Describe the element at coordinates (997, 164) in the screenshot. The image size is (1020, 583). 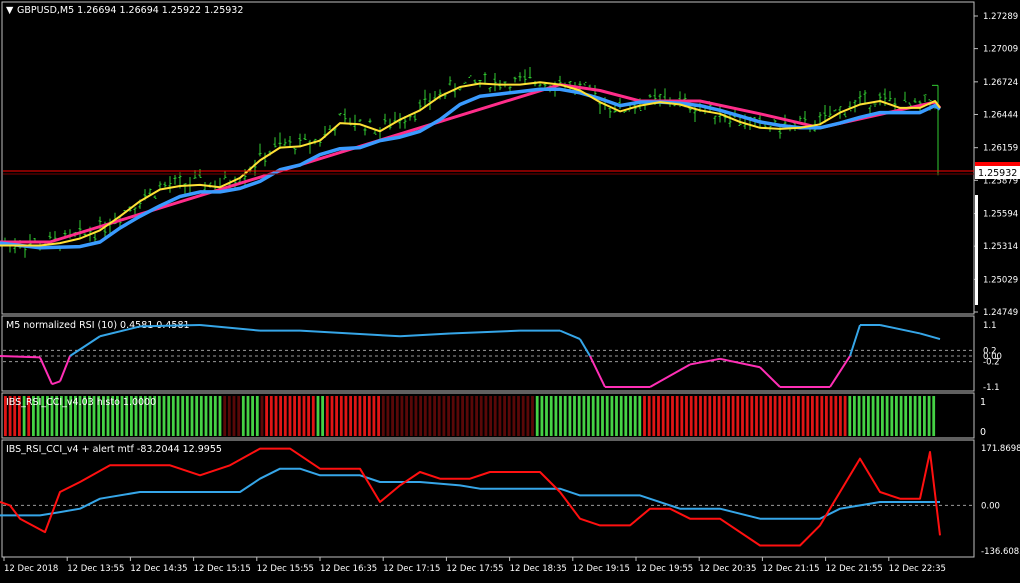
I see `red-price-tag` at that location.